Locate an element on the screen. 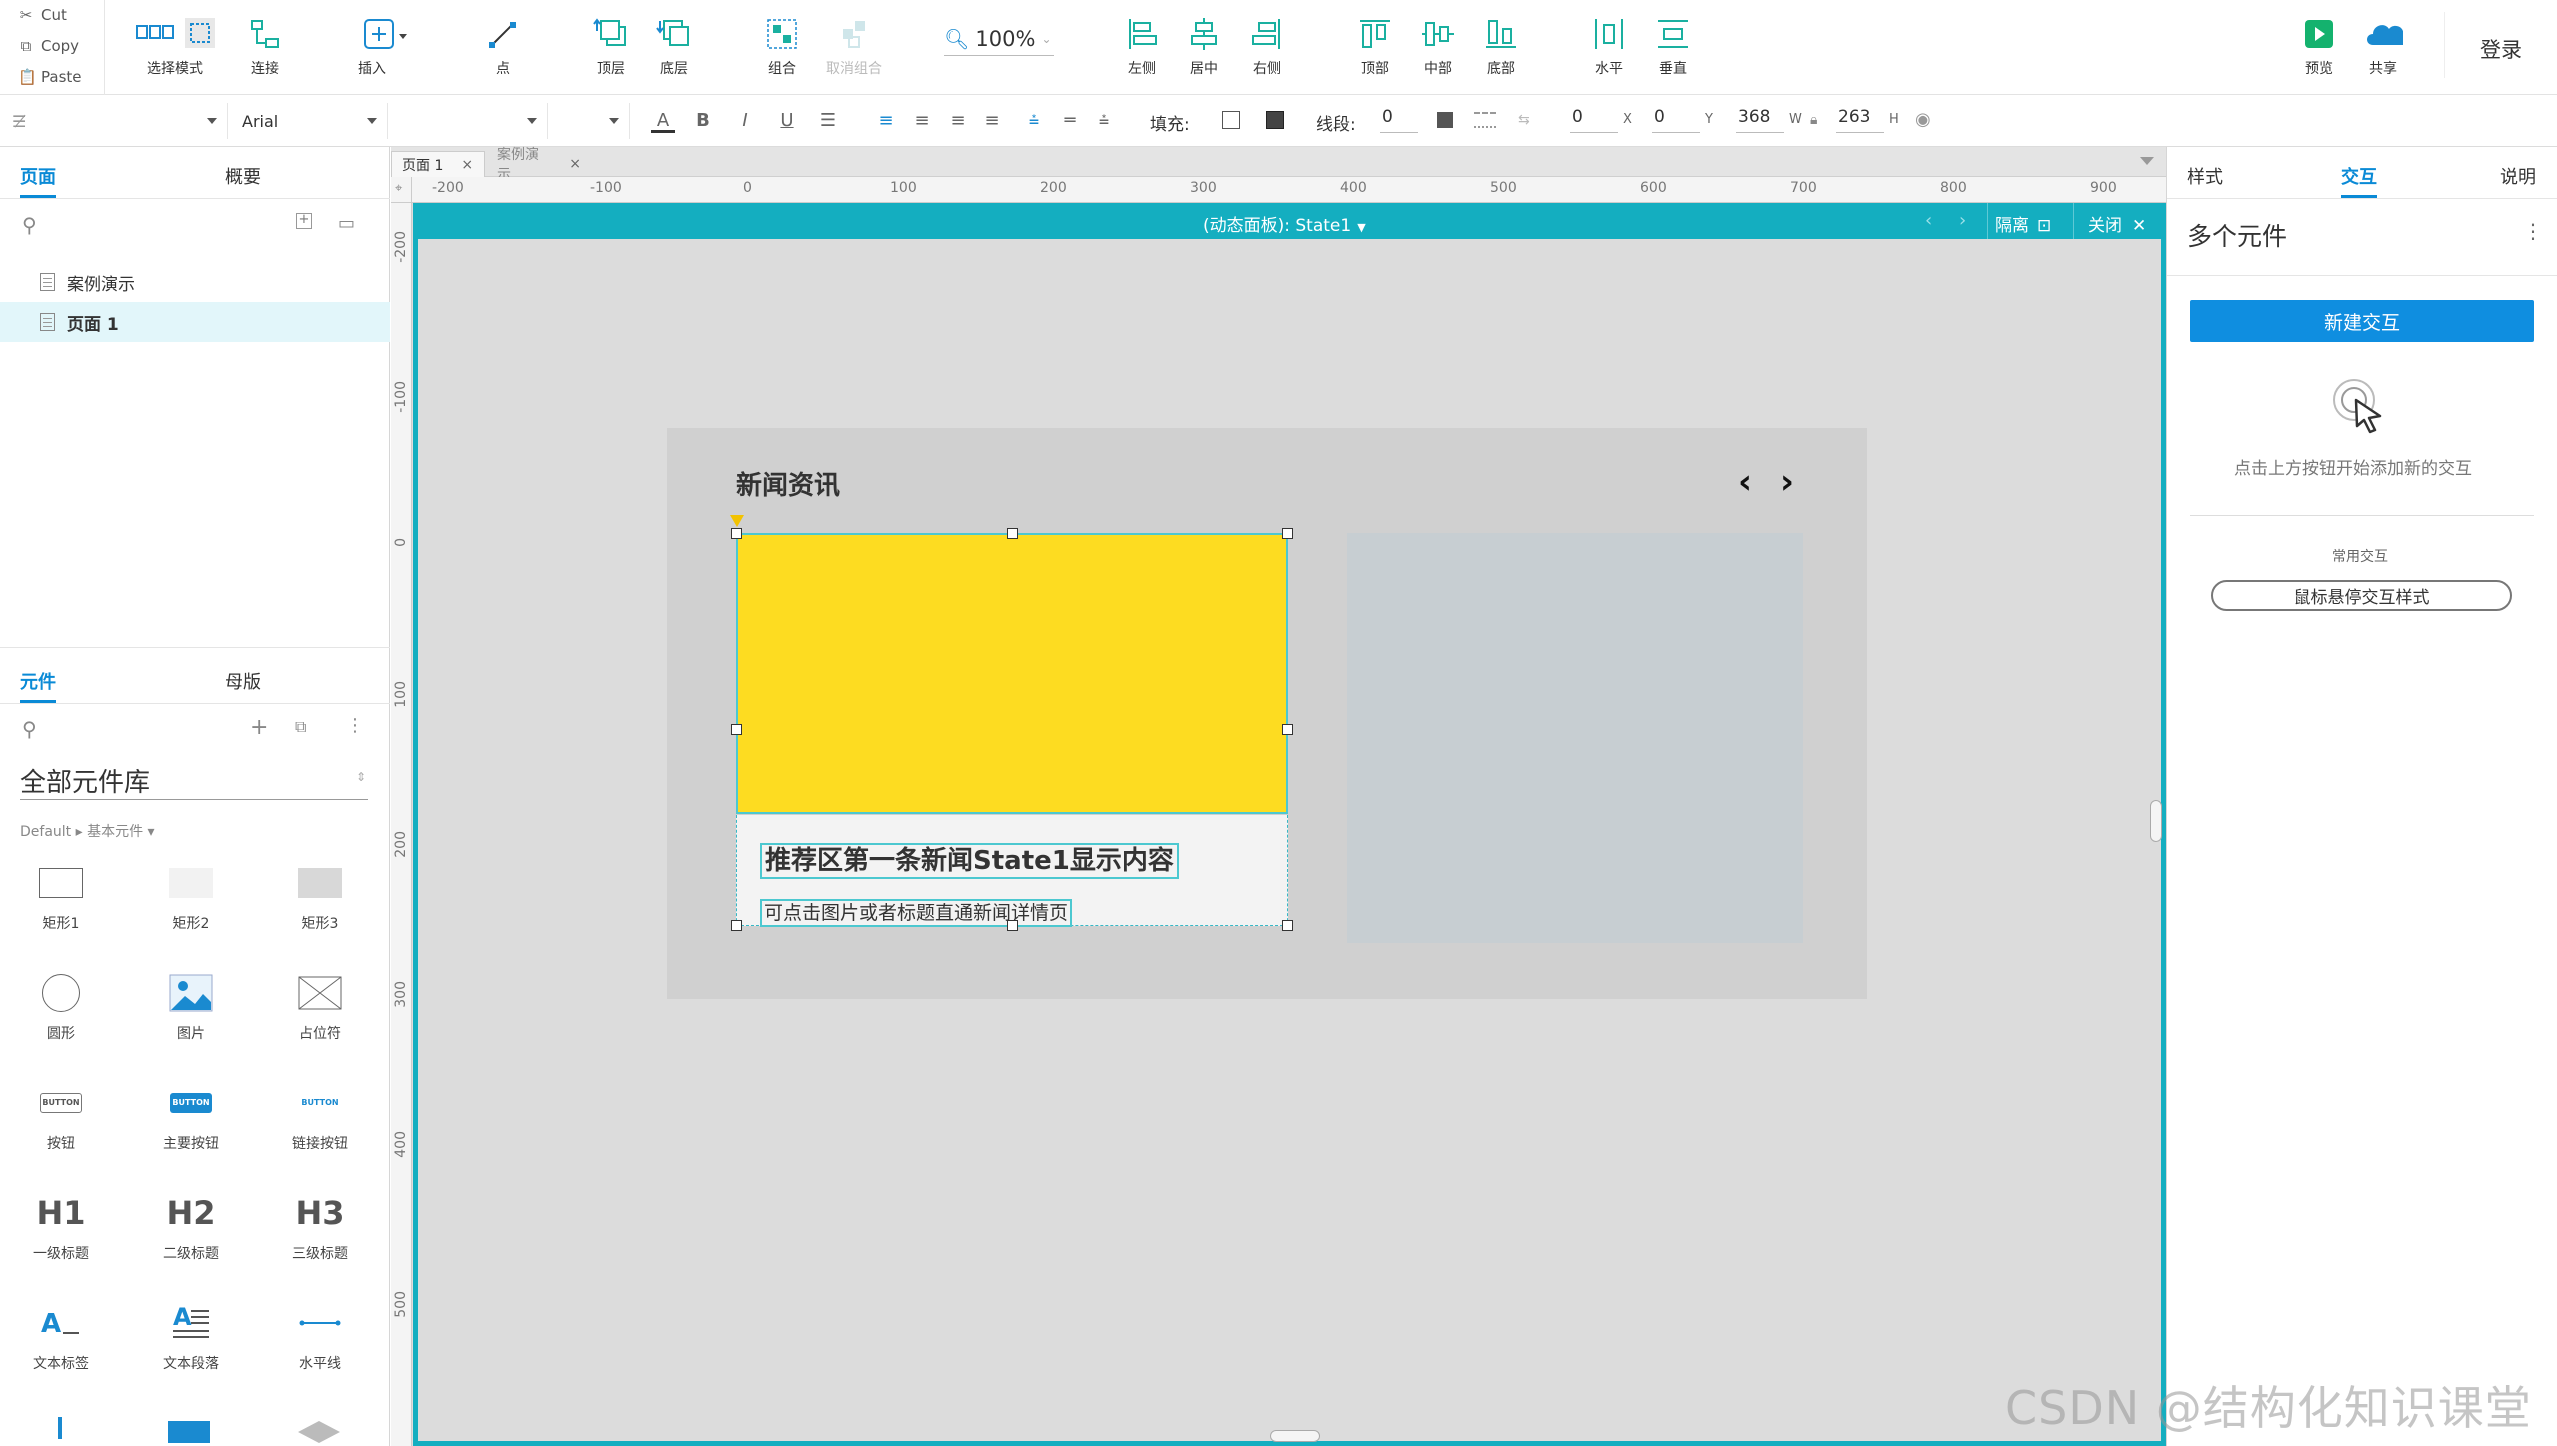 This screenshot has height=1446, width=2557. font-style-select is located at coordinates (469, 121).